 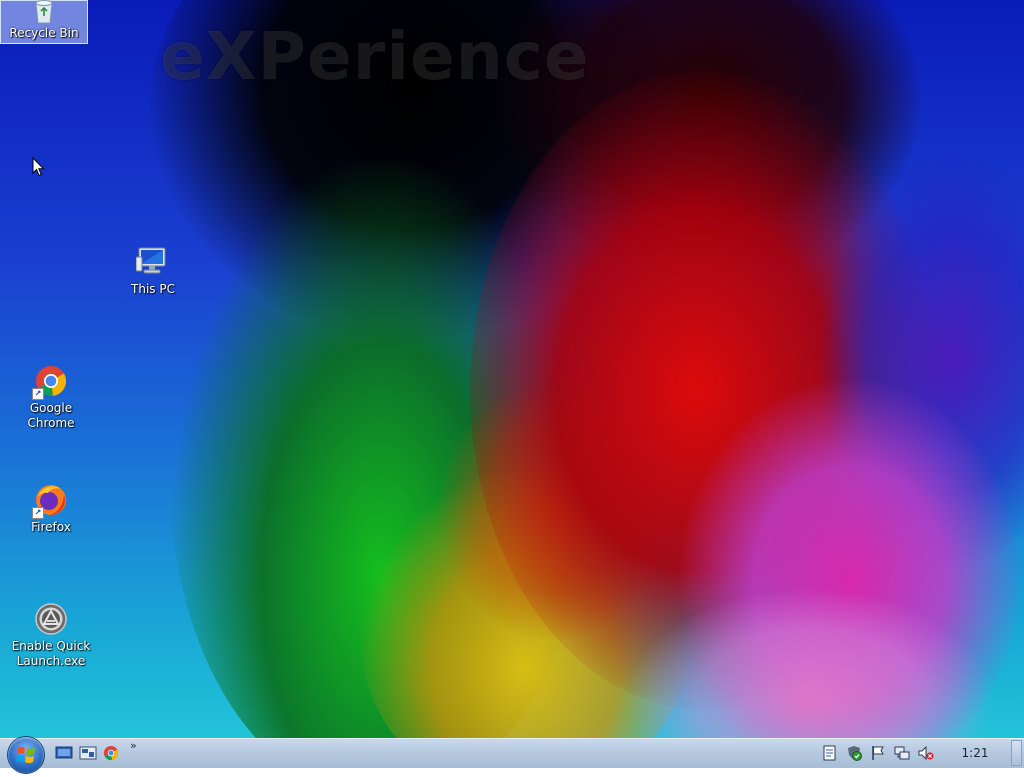 What do you see at coordinates (975, 753) in the screenshot?
I see `taskbar-clock: 1:21` at bounding box center [975, 753].